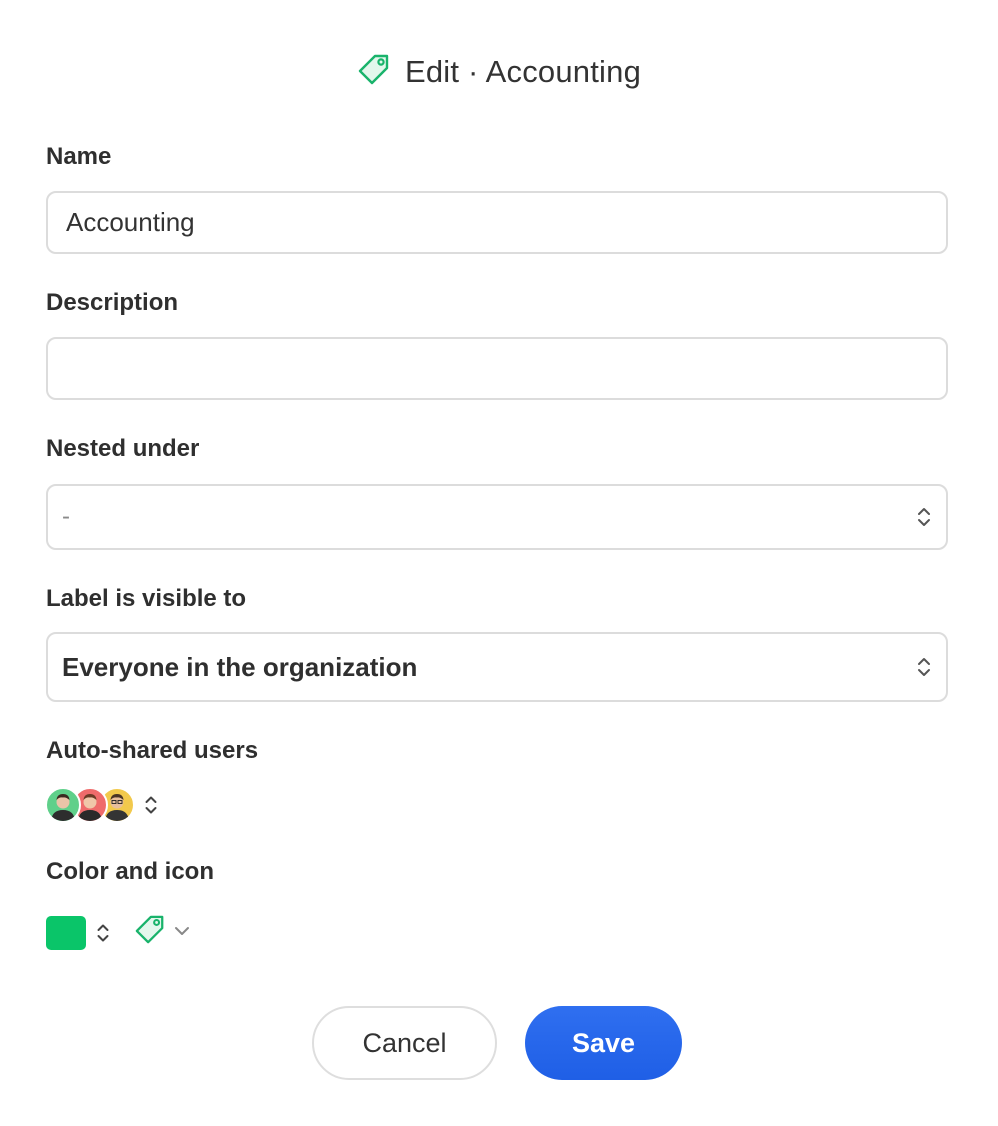 This screenshot has width=998, height=1126. I want to click on nested-under-label: Nested under, so click(123, 448).